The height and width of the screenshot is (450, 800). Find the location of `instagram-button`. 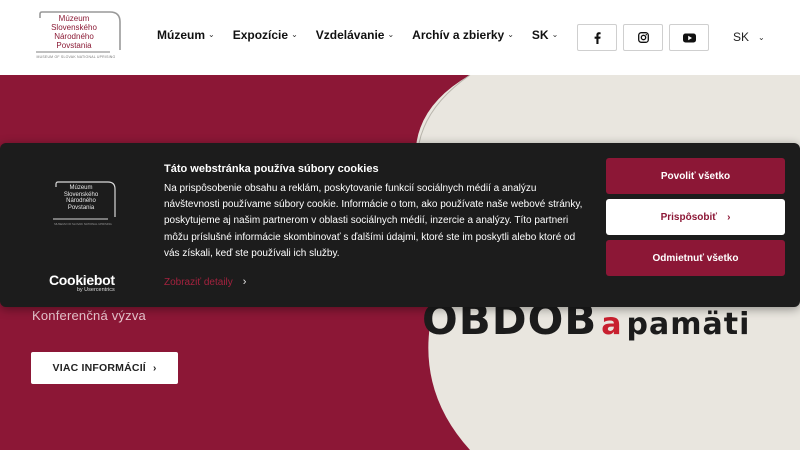

instagram-button is located at coordinates (643, 37).